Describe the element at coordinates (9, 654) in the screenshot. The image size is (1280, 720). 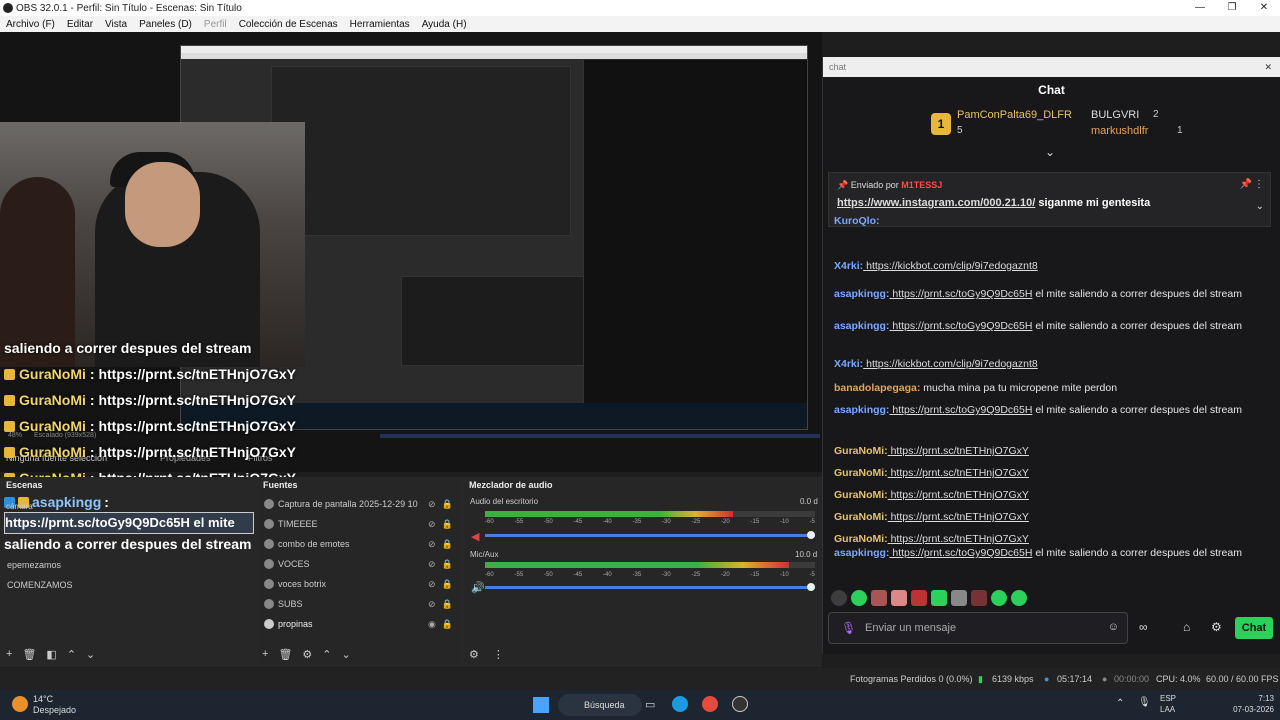
I see `add-scene-icon: +` at that location.